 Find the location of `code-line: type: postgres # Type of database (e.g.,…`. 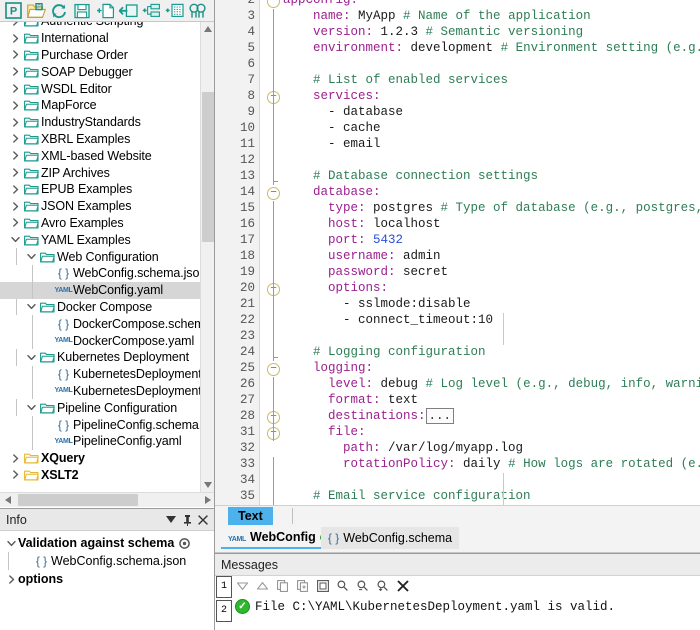

code-line: type: postgres # Type of database (e.g.,… is located at coordinates (457, 209).